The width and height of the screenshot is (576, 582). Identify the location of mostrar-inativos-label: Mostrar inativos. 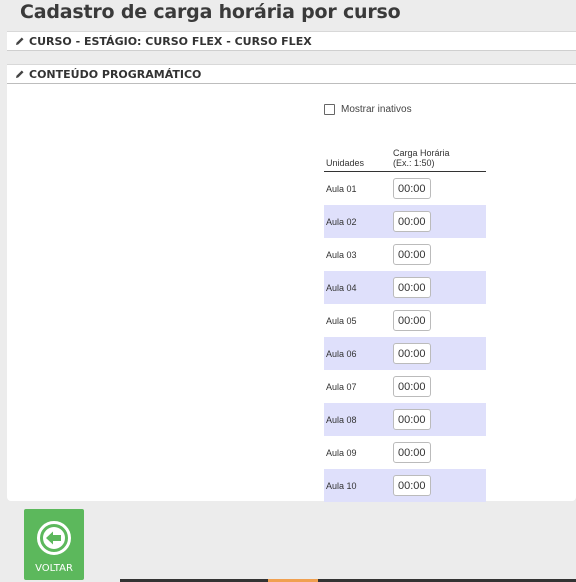
(376, 109).